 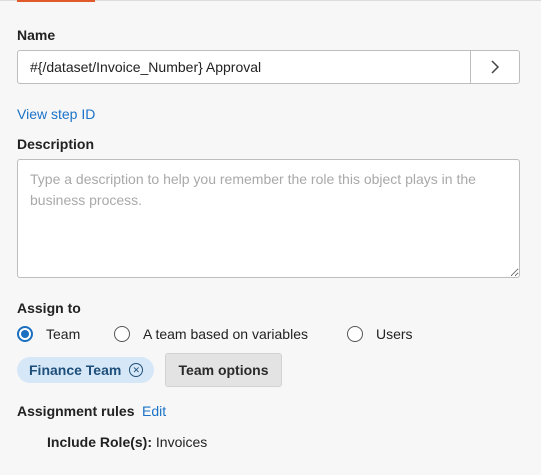 What do you see at coordinates (122, 334) in the screenshot?
I see `radio-team-variables-indicator` at bounding box center [122, 334].